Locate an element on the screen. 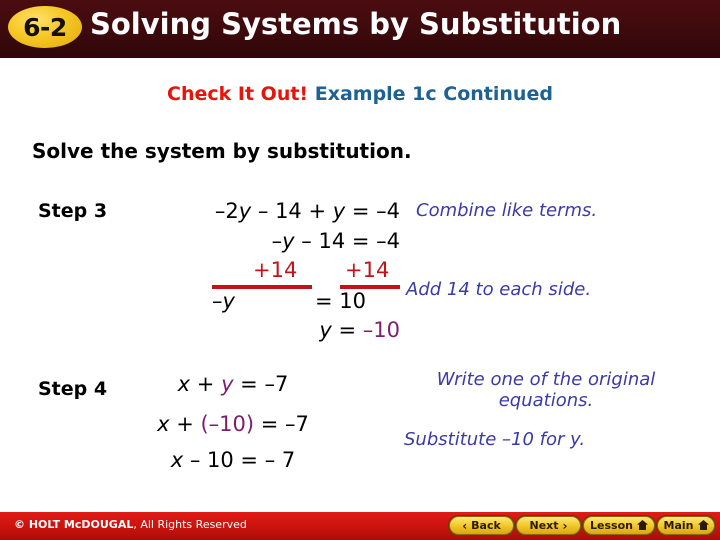 The height and width of the screenshot is (540, 720). copyright-strong: © HOLT McDOUGAL is located at coordinates (74, 524).